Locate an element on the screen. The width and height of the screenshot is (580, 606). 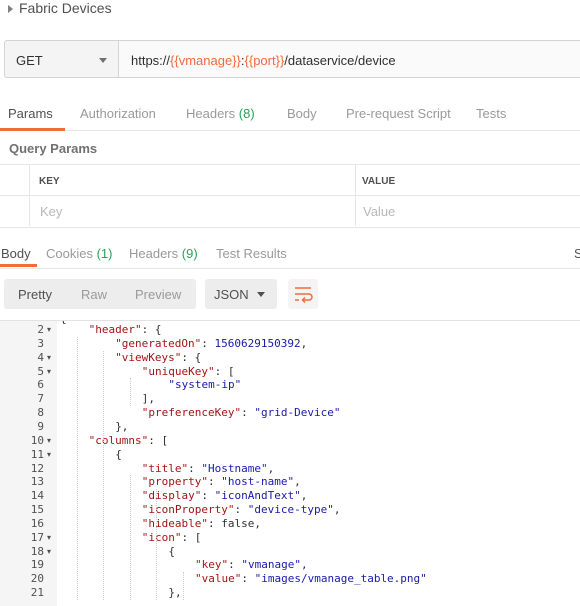
key-input: Key is located at coordinates (51, 211).